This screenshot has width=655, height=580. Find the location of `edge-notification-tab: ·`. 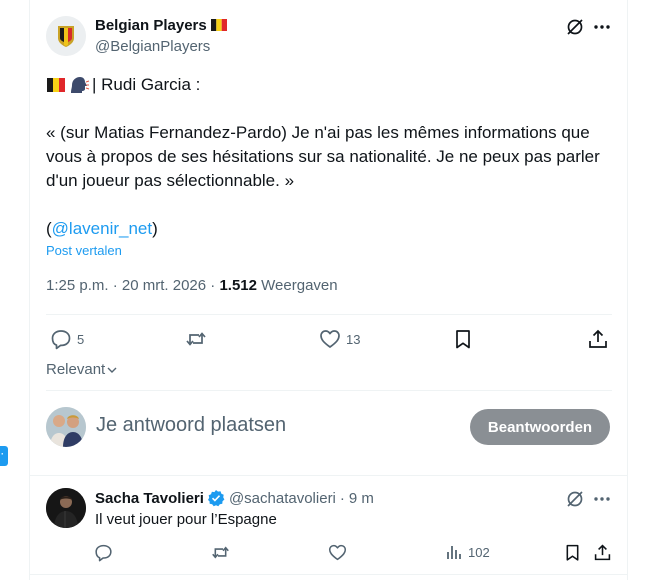

edge-notification-tab: · is located at coordinates (4, 456).